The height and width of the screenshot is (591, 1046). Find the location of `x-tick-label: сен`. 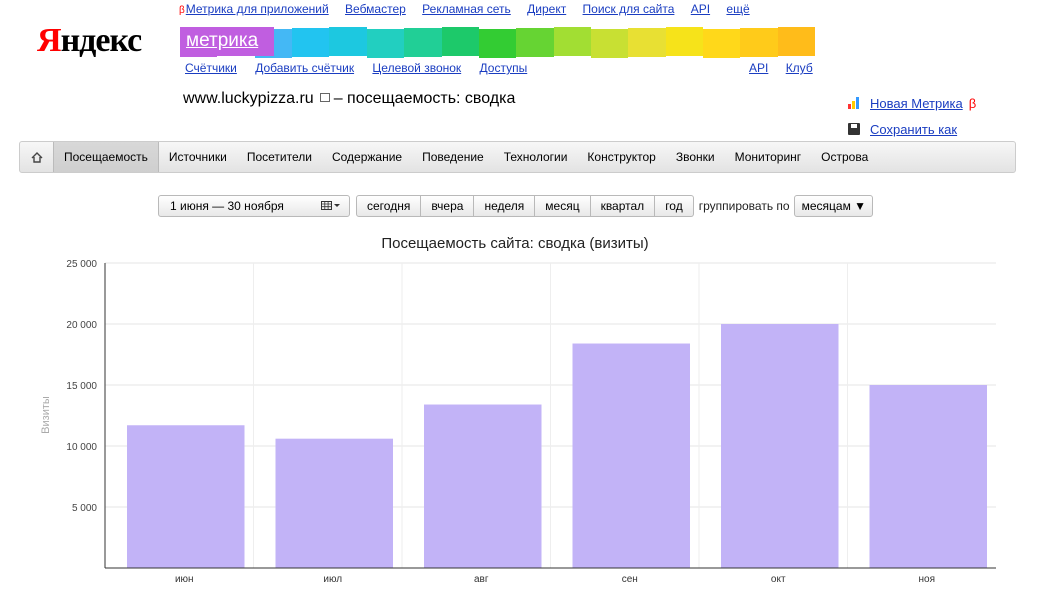

x-tick-label: сен is located at coordinates (630, 579).